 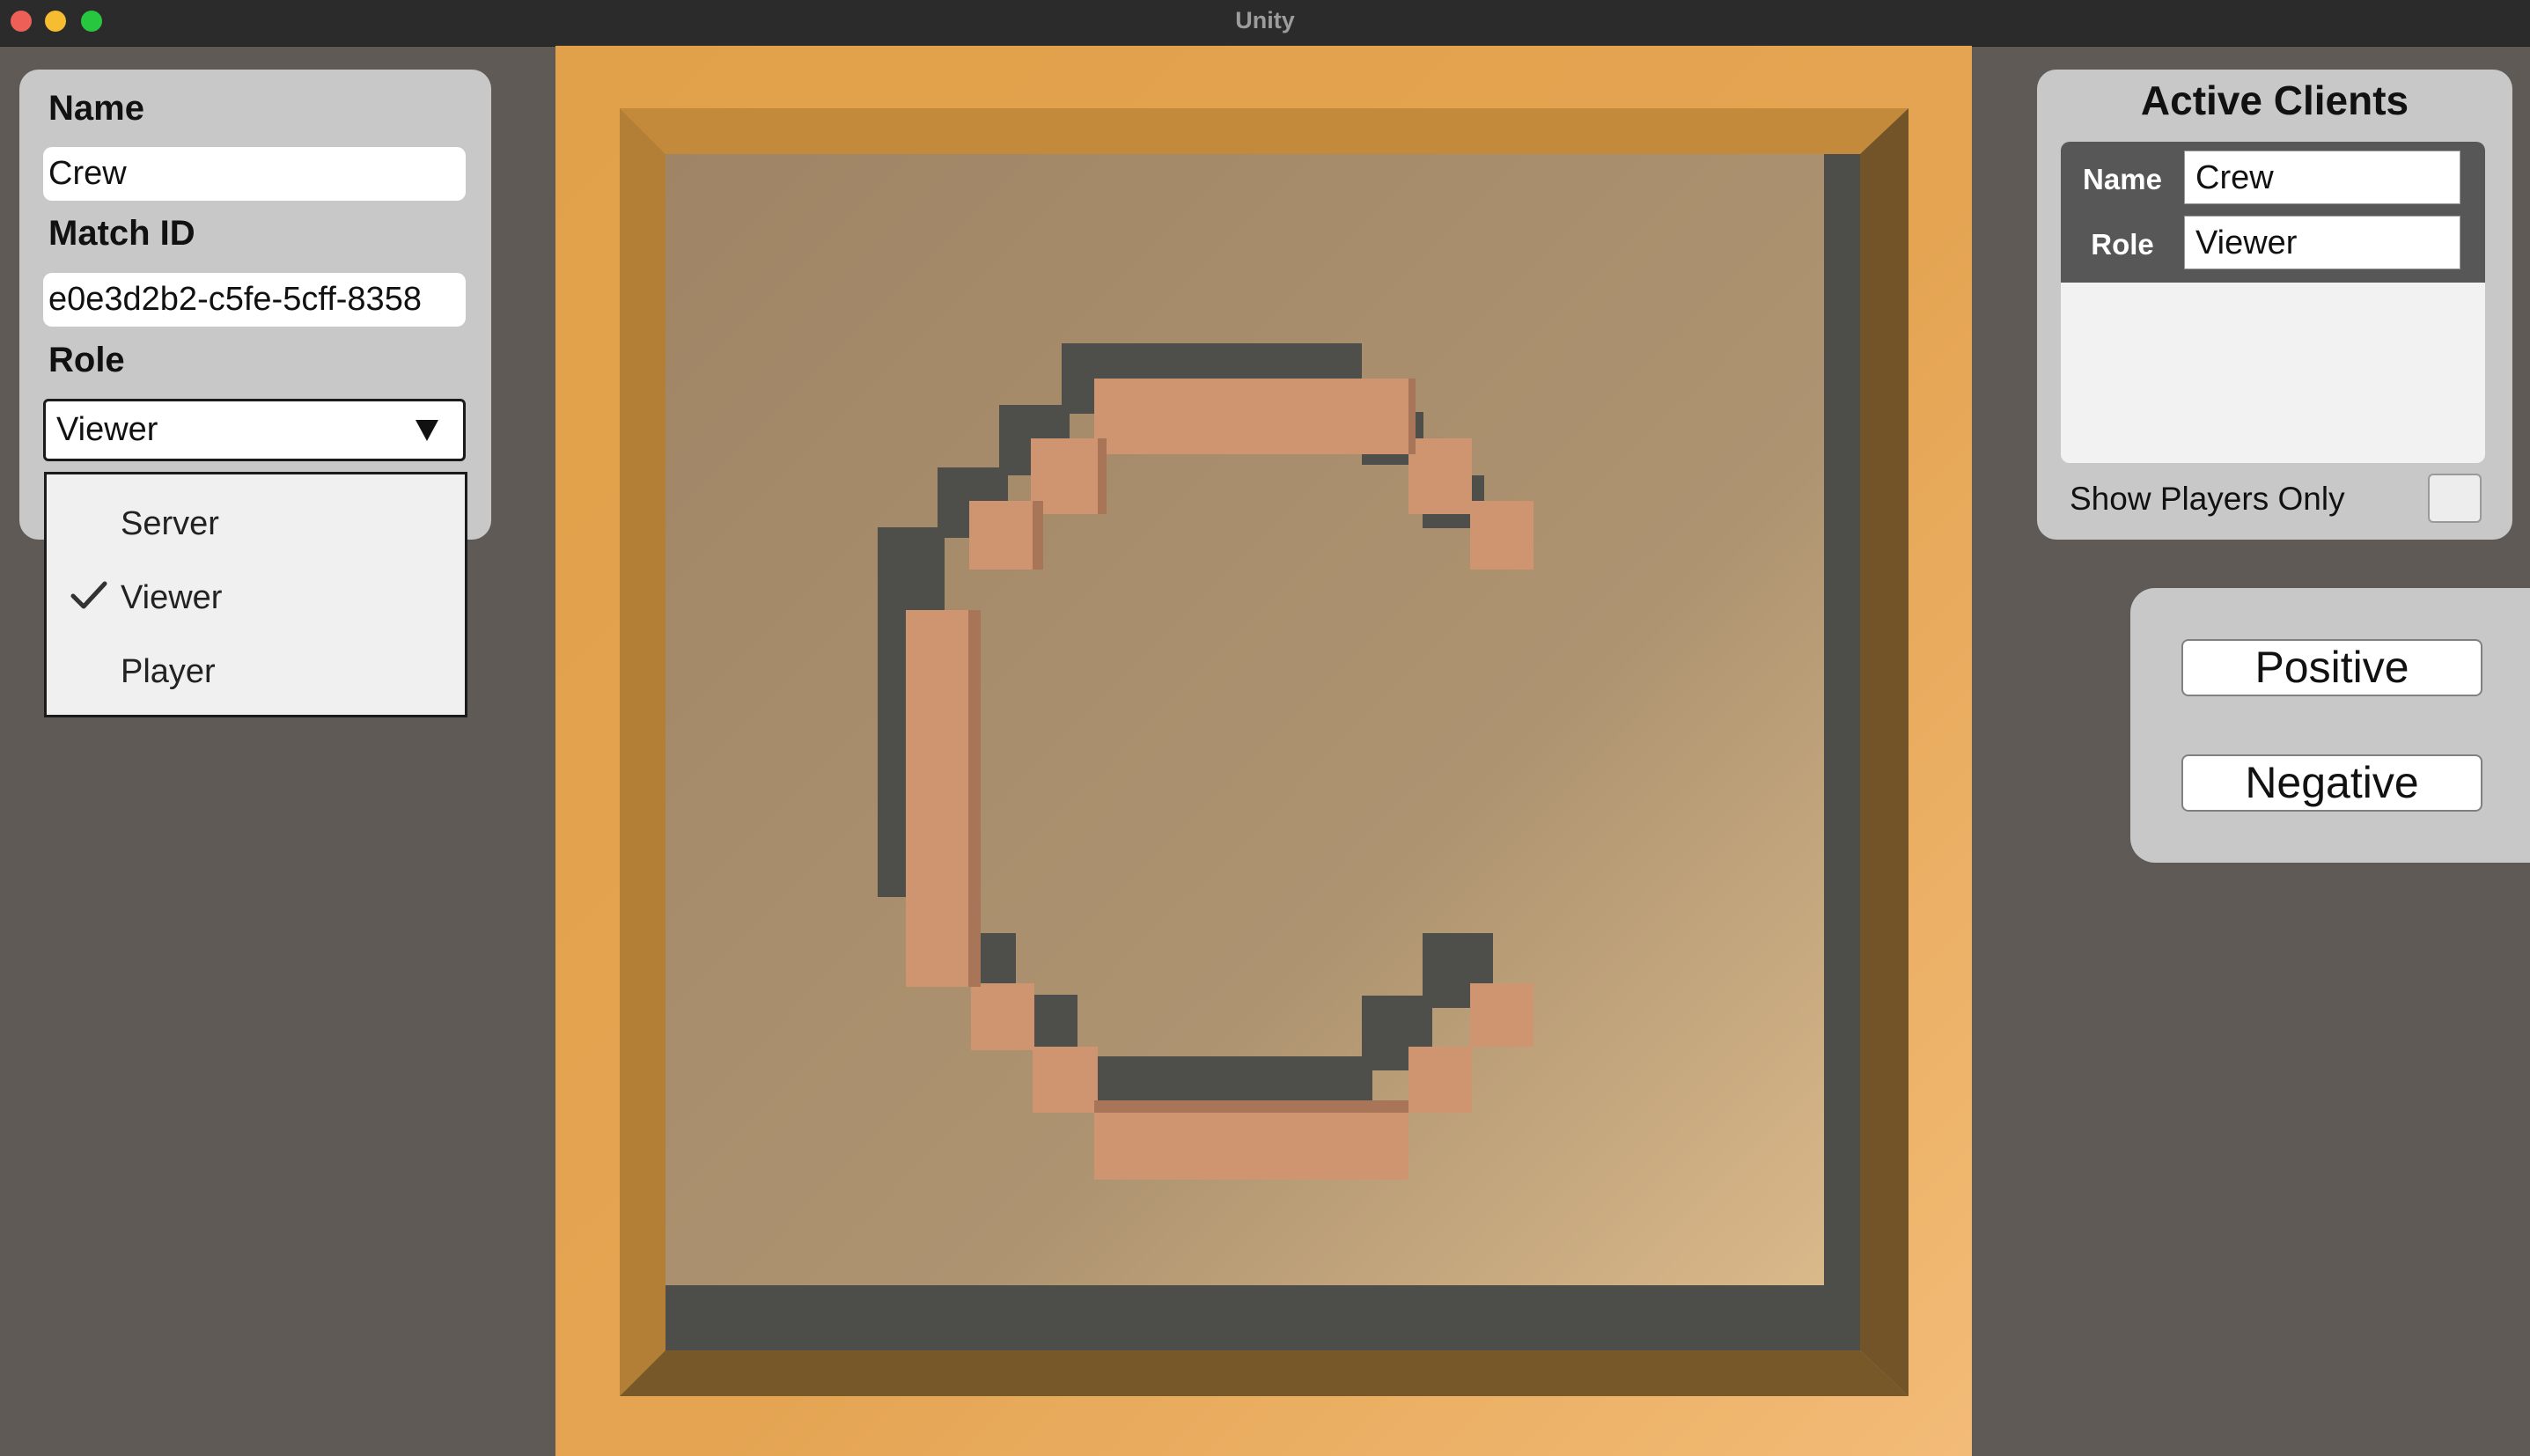 I want to click on frame-top-wall, so click(x=1265, y=131).